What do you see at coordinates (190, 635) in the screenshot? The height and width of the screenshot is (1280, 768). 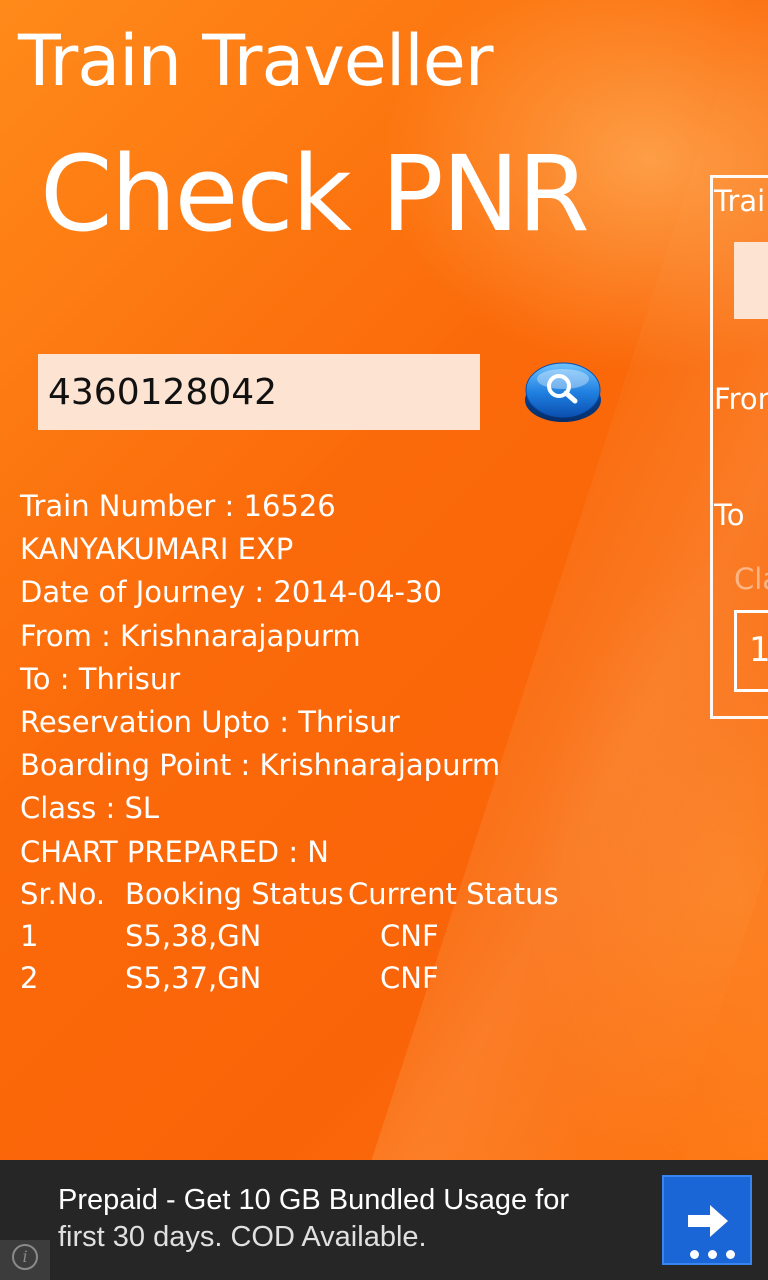 I see `from-station: From : Krishnarajapurm` at bounding box center [190, 635].